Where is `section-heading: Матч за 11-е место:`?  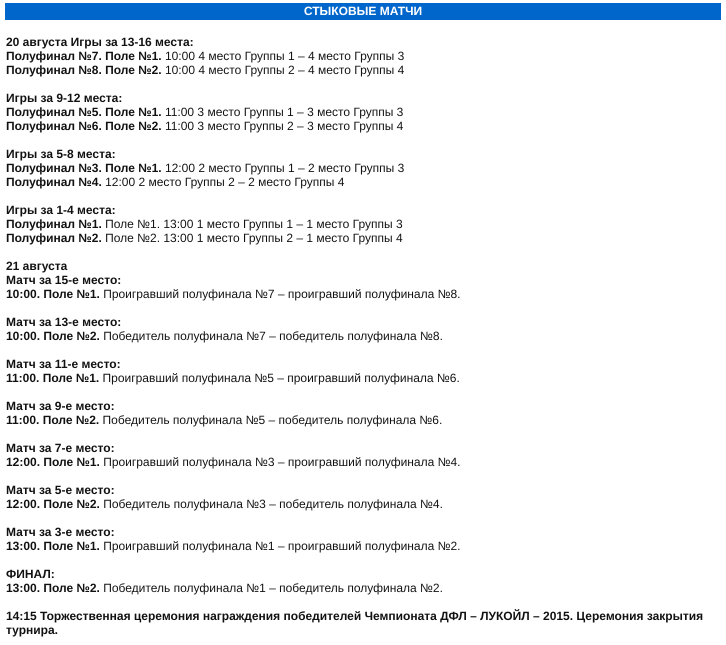 section-heading: Матч за 11-е место: is located at coordinates (64, 364).